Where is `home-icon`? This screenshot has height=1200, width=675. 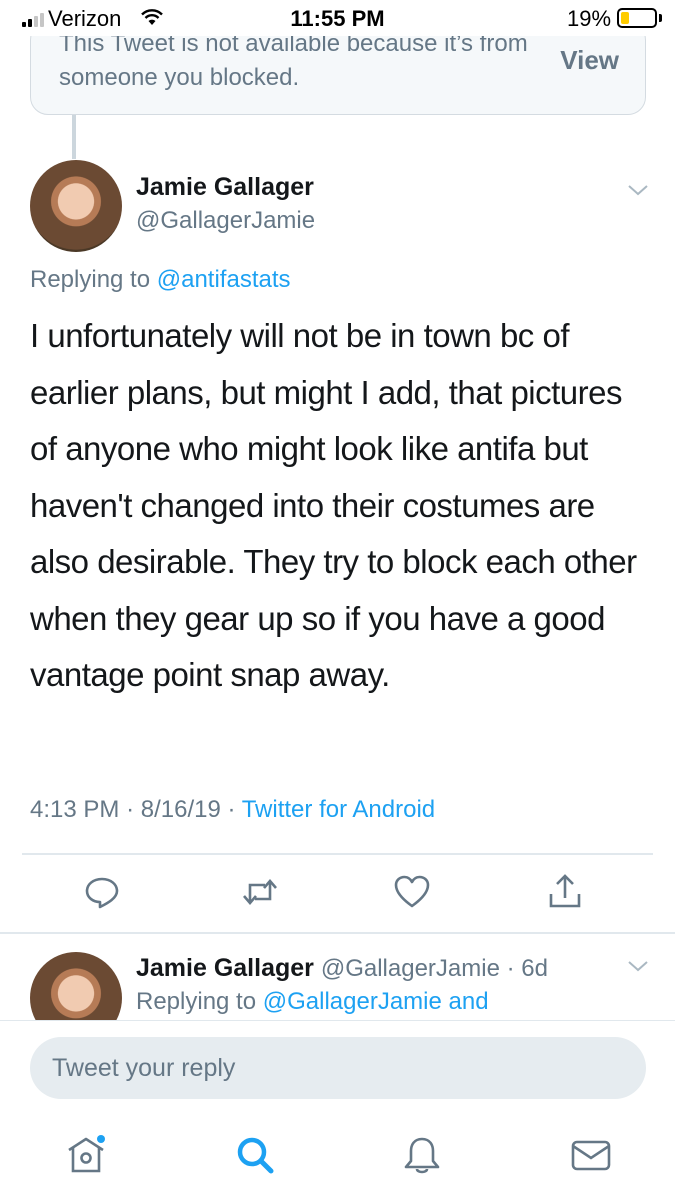
home-icon is located at coordinates (86, 1154).